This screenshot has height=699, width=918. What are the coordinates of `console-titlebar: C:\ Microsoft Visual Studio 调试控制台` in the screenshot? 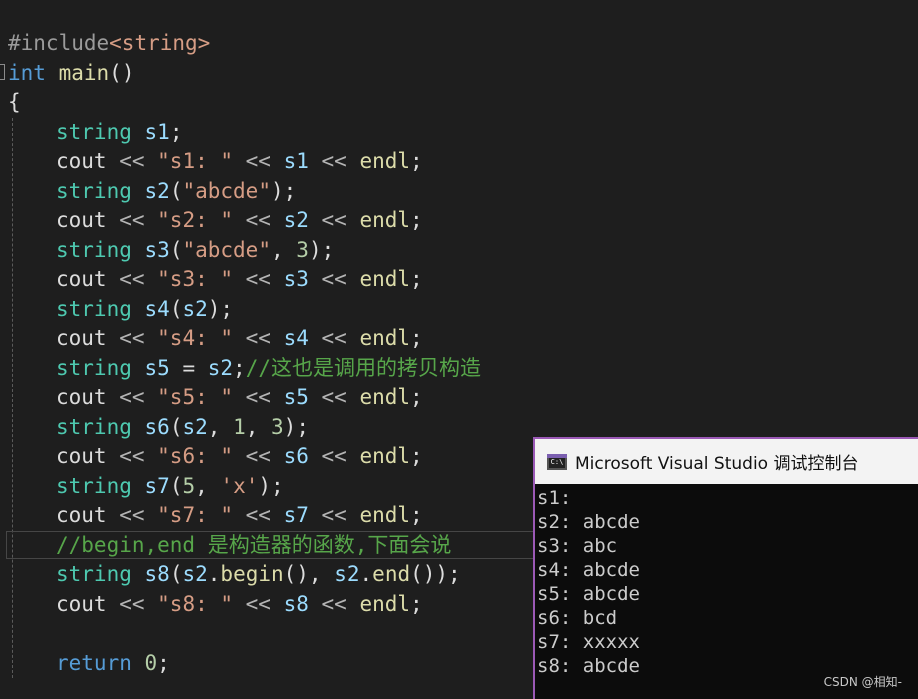 It's located at (726, 461).